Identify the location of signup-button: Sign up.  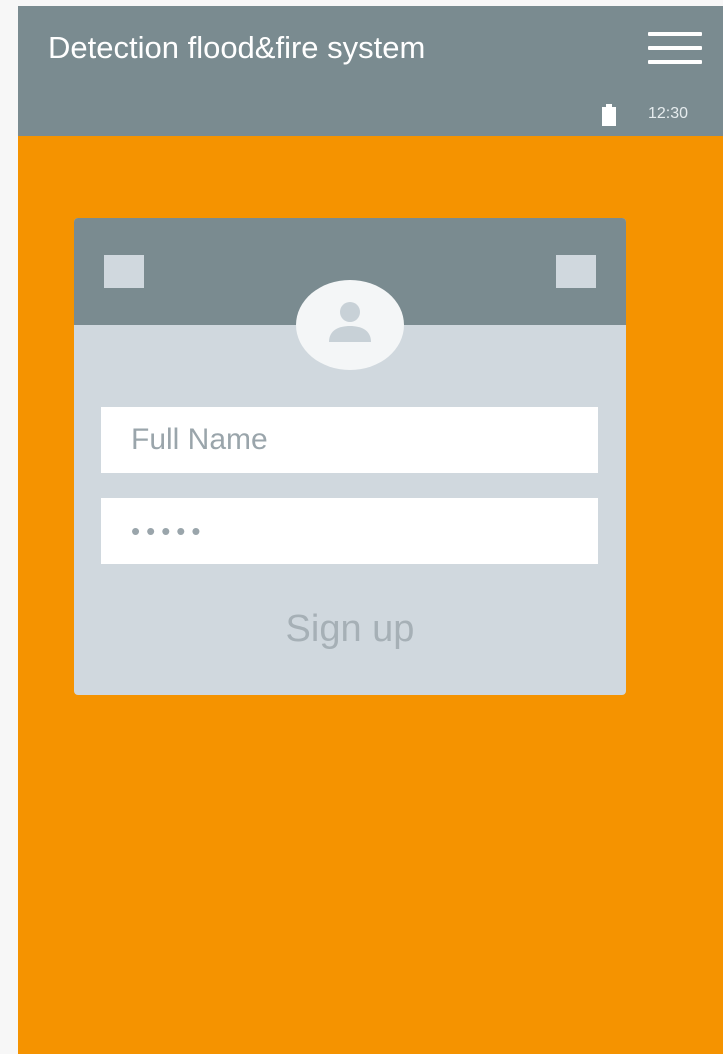
(350, 629).